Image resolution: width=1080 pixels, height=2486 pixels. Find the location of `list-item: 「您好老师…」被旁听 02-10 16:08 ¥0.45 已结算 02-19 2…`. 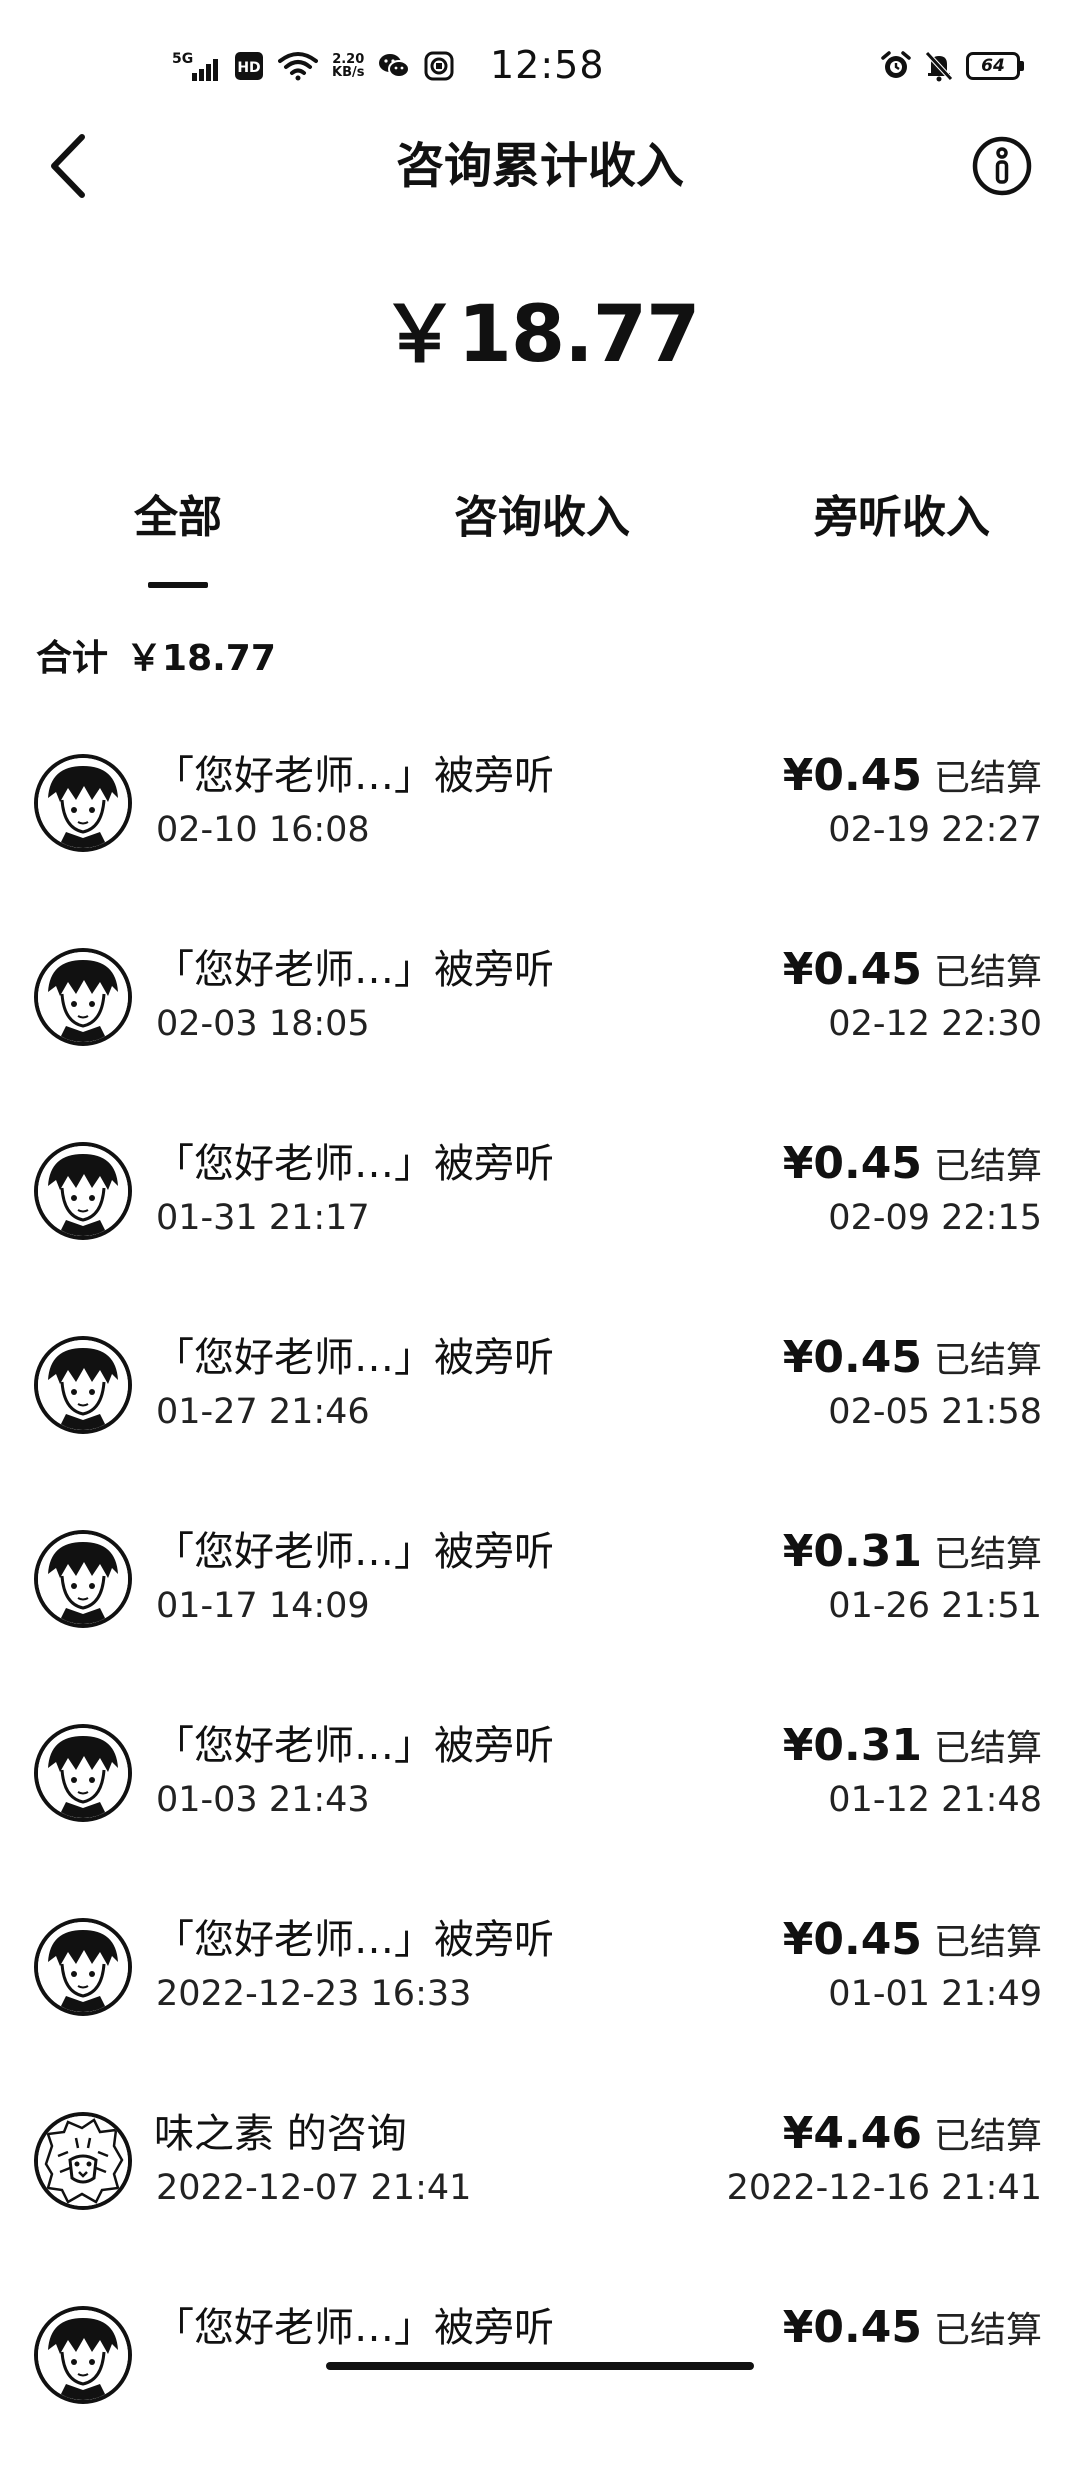

list-item: 「您好老师…」被旁听 02-10 16:08 ¥0.45 已结算 02-19 2… is located at coordinates (540, 837).